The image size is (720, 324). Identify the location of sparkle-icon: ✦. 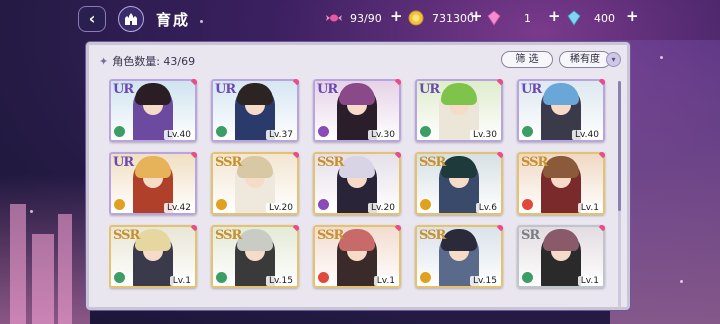
(104, 61).